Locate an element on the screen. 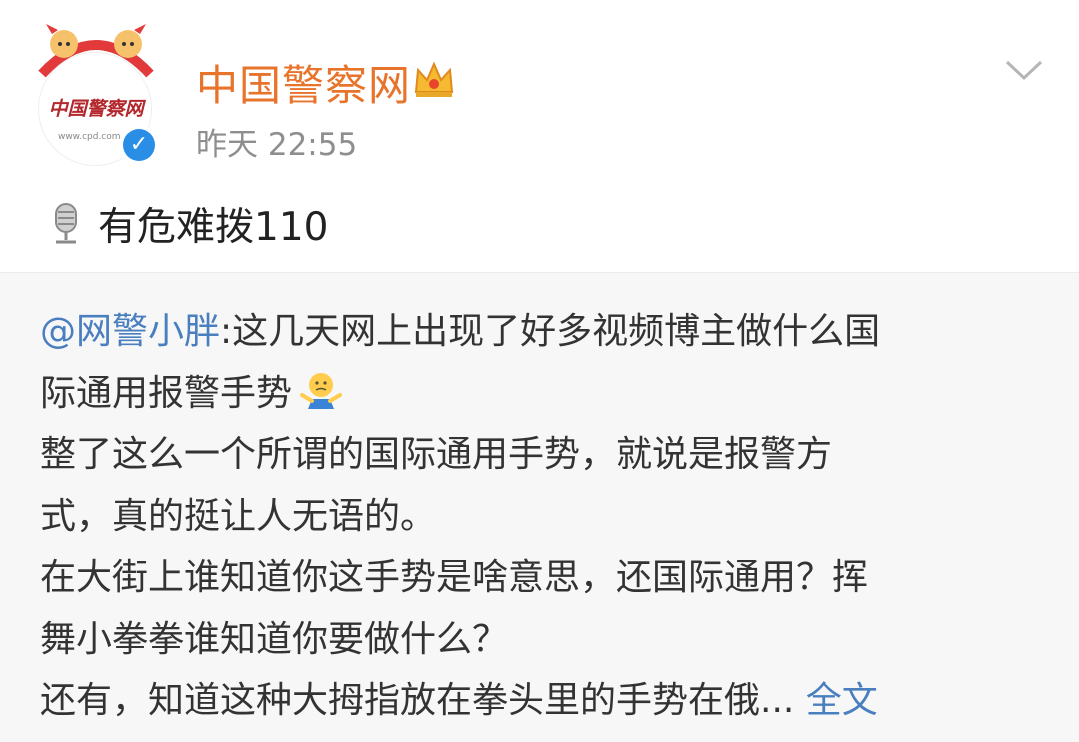  post-timestamp: 昨天 22:55 is located at coordinates (277, 145).